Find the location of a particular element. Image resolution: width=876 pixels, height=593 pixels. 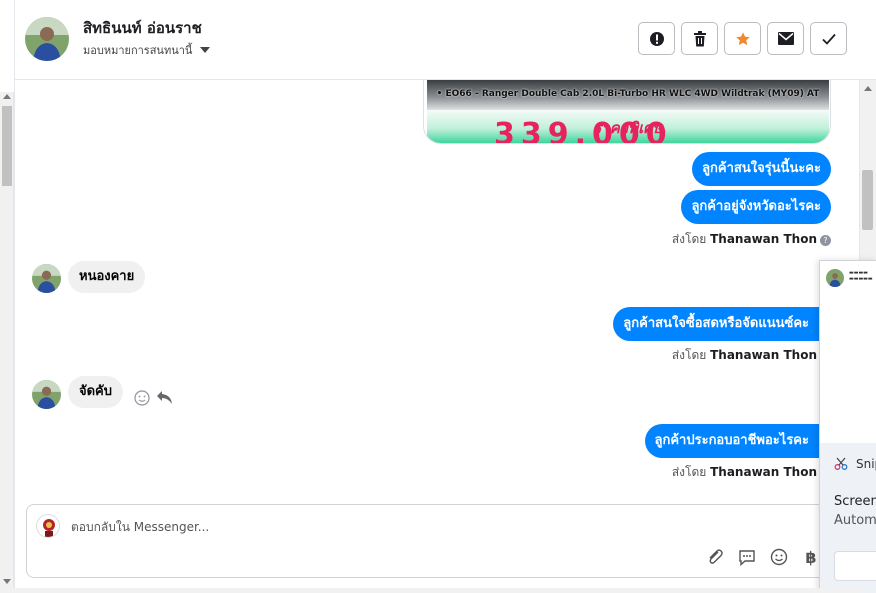

outgoing-message: ลูกค้าประกอบอาชีพอะไรคะ is located at coordinates (731, 441).